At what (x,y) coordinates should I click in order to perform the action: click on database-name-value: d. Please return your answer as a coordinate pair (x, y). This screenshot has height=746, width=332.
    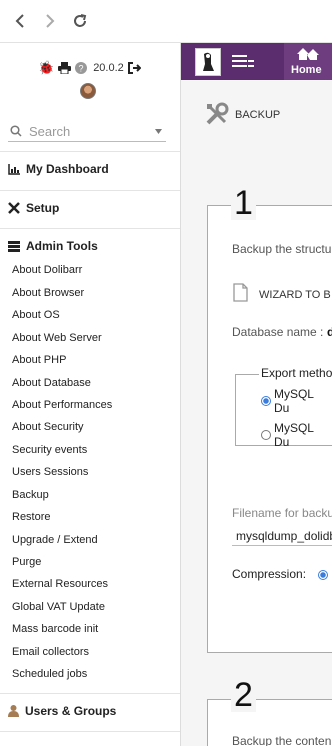
    Looking at the image, I should click on (329, 332).